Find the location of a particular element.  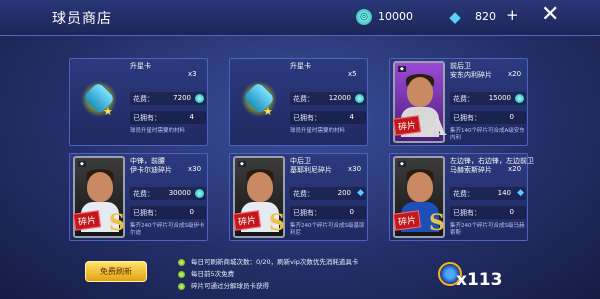

top-bar: 球员商店 ◎ 10000 ◆ 820 + ✕ is located at coordinates (300, 18).